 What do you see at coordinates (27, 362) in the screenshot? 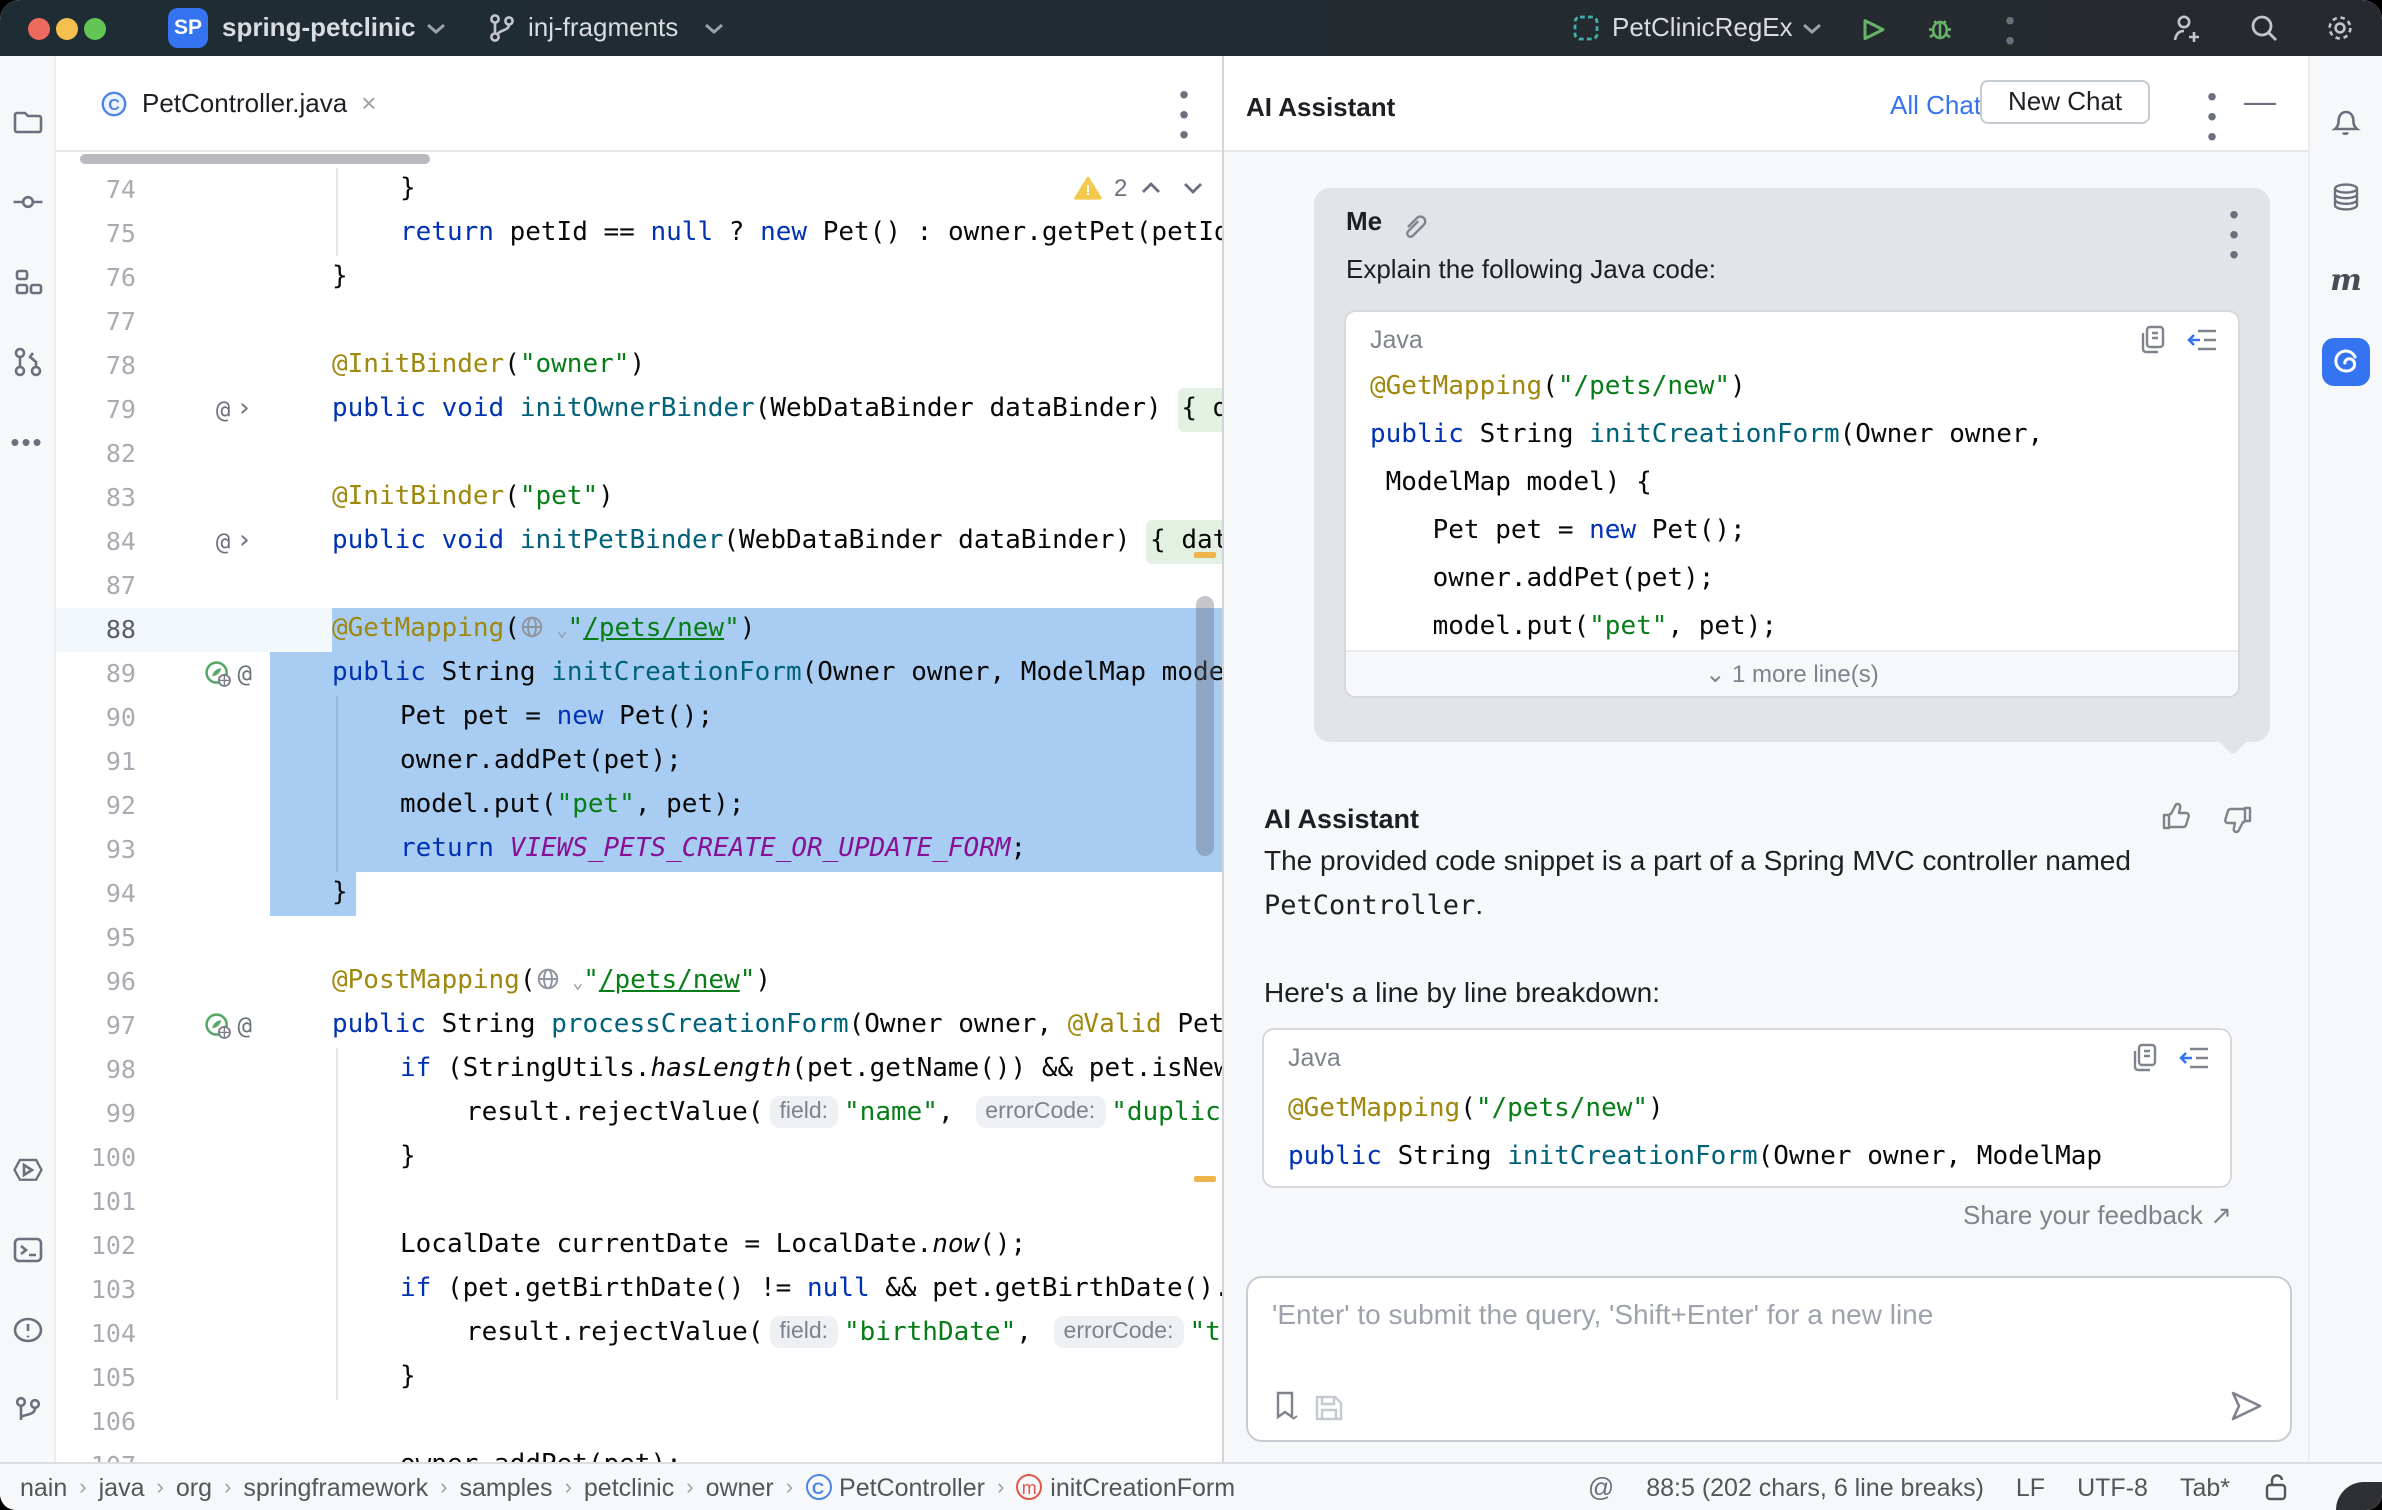
I see `pull-requests-tool-icon` at bounding box center [27, 362].